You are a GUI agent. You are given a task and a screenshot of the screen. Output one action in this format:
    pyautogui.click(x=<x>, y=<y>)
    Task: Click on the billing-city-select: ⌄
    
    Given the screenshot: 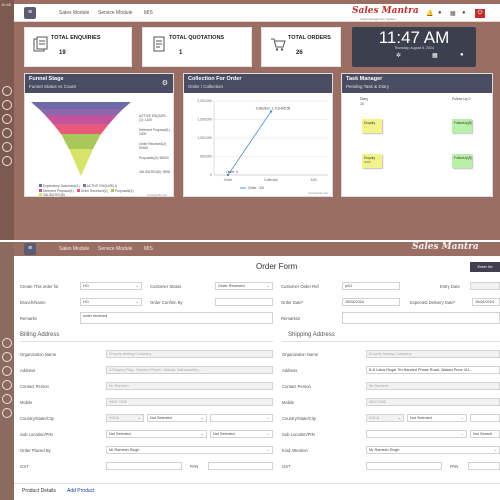 What is the action you would take?
    pyautogui.click(x=241, y=418)
    